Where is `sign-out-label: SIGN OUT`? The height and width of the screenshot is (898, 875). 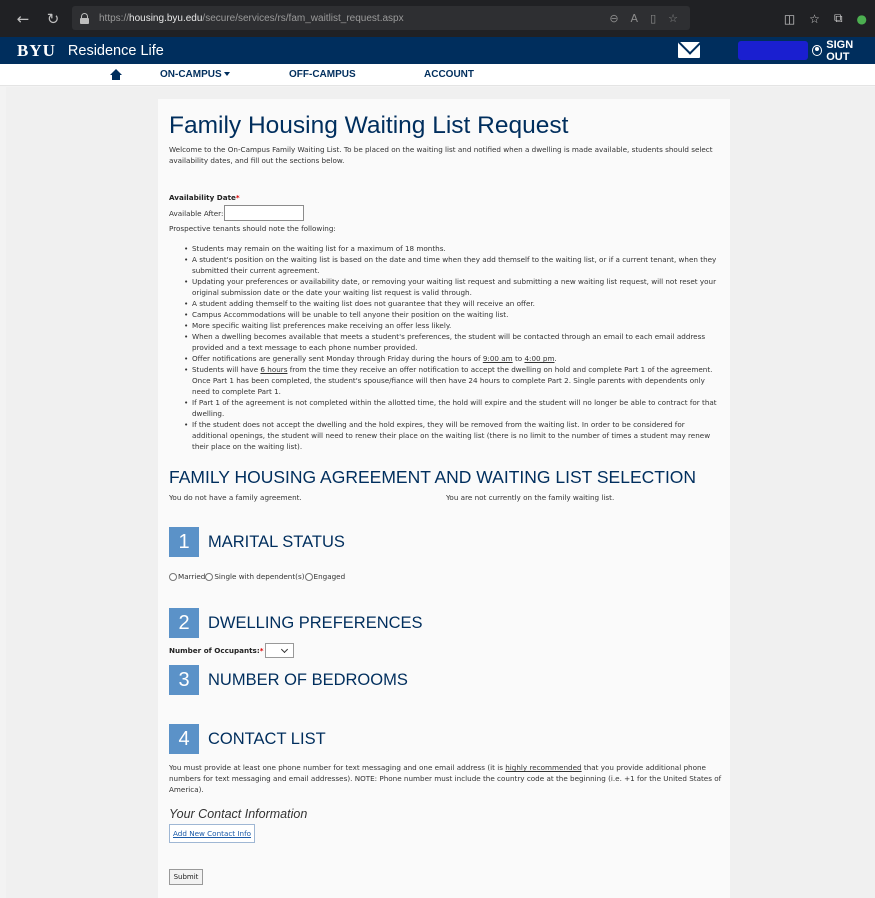
sign-out-label: SIGN OUT is located at coordinates (840, 50).